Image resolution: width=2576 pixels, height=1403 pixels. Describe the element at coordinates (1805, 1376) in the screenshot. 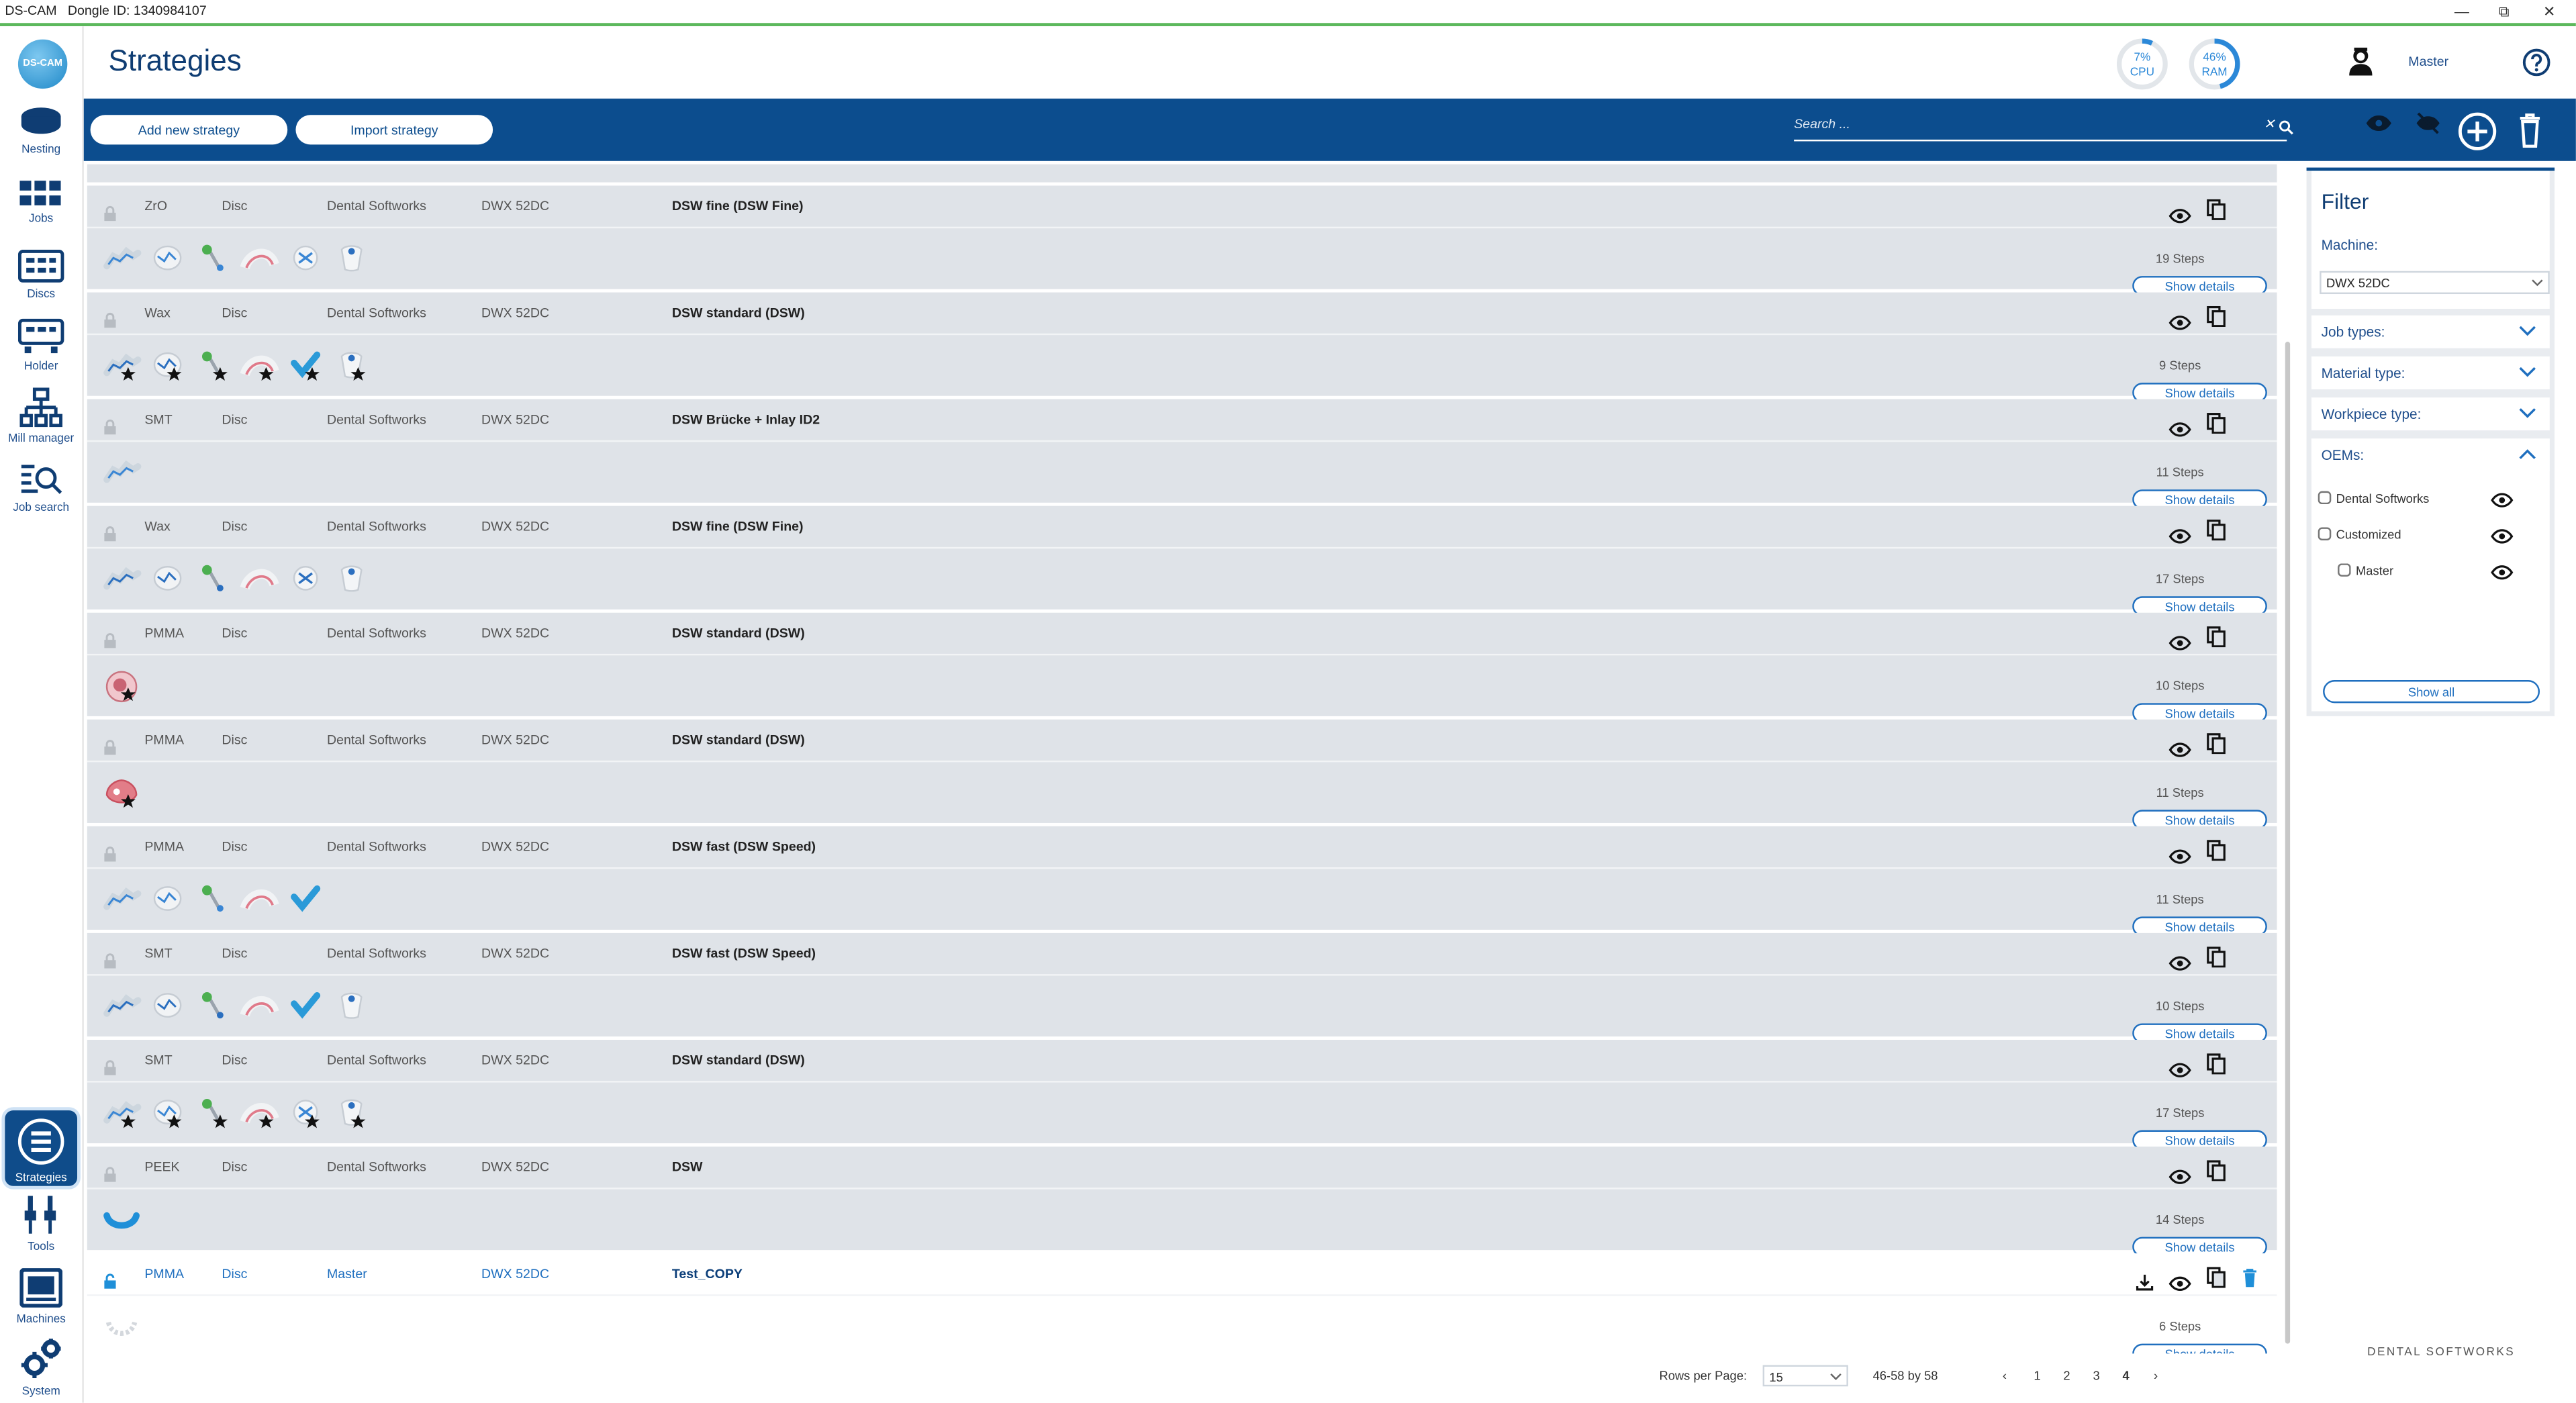

I see `rows-per-page-select: 15` at that location.